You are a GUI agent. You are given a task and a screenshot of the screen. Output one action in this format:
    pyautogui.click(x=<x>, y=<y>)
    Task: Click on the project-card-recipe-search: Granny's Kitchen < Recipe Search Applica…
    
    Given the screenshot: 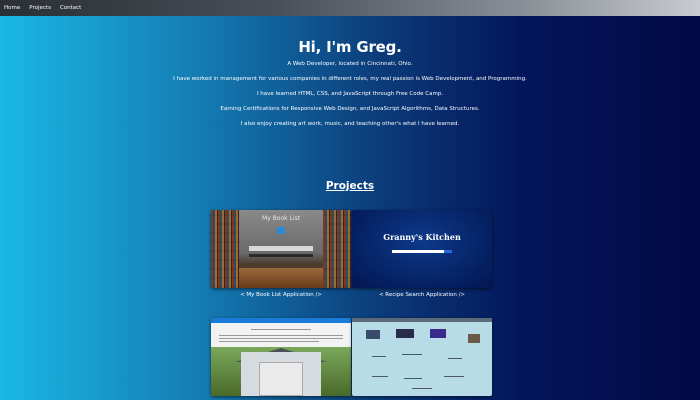 What is the action you would take?
    pyautogui.click(x=422, y=254)
    